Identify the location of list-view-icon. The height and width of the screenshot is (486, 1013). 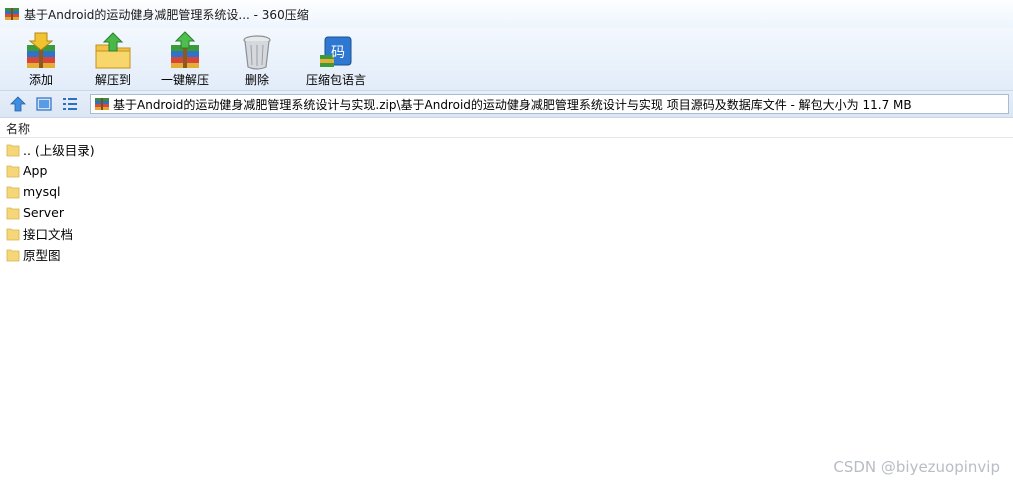
(70, 104).